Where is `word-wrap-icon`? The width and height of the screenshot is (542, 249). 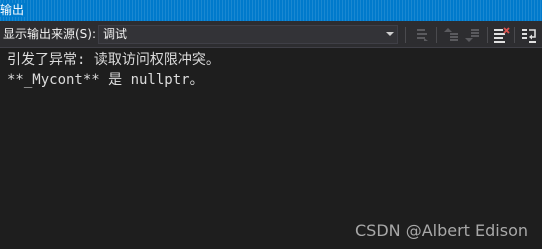 word-wrap-icon is located at coordinates (529, 36).